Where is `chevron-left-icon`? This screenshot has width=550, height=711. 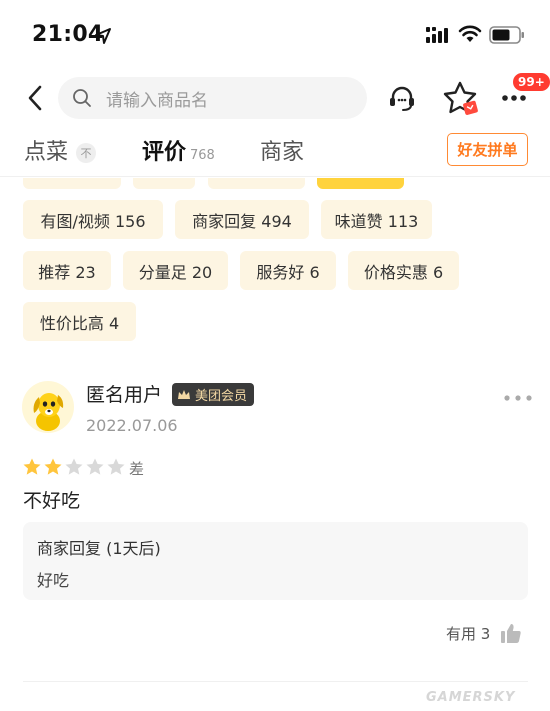
chevron-left-icon is located at coordinates (35, 98).